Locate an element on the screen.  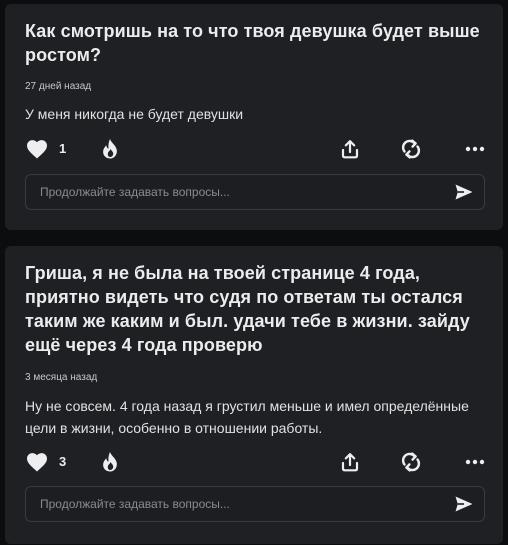
like-count: 1 is located at coordinates (63, 148).